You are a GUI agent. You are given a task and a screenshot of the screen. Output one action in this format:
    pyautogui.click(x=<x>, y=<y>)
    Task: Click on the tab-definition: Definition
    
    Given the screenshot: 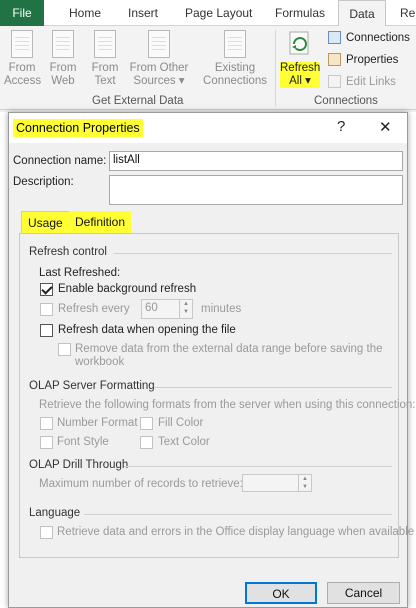 What is the action you would take?
    pyautogui.click(x=100, y=222)
    